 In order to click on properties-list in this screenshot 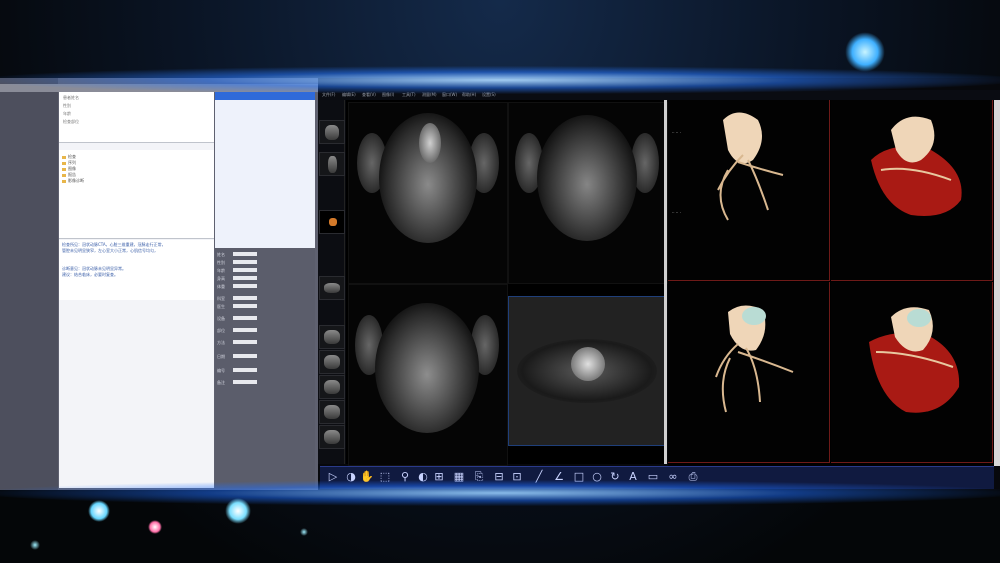, I will do `click(265, 170)`.